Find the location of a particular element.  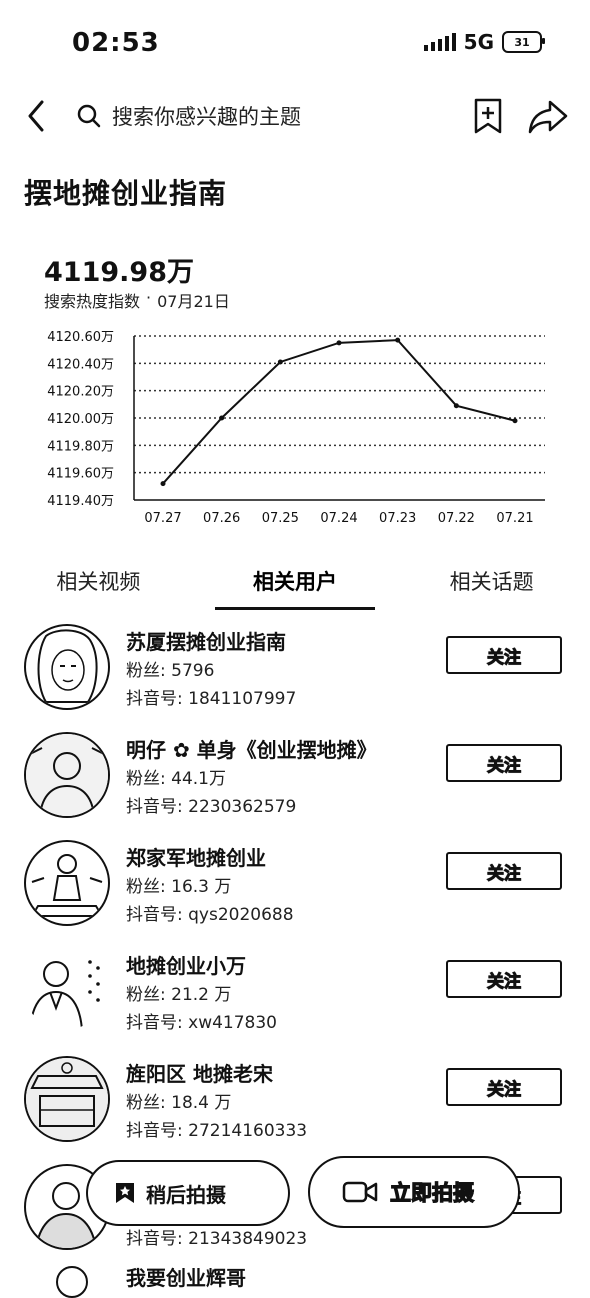

status-time: 02:53 is located at coordinates (116, 43).